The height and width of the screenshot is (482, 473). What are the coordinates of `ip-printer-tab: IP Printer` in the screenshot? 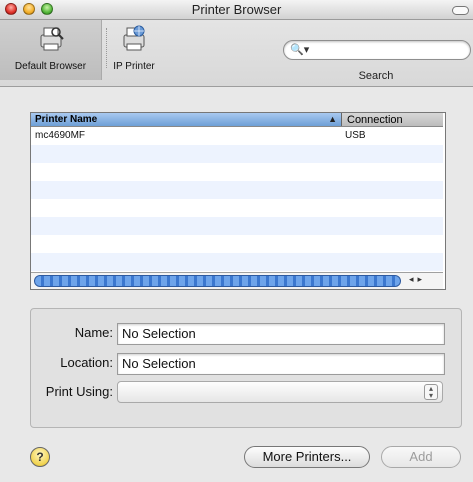 It's located at (134, 48).